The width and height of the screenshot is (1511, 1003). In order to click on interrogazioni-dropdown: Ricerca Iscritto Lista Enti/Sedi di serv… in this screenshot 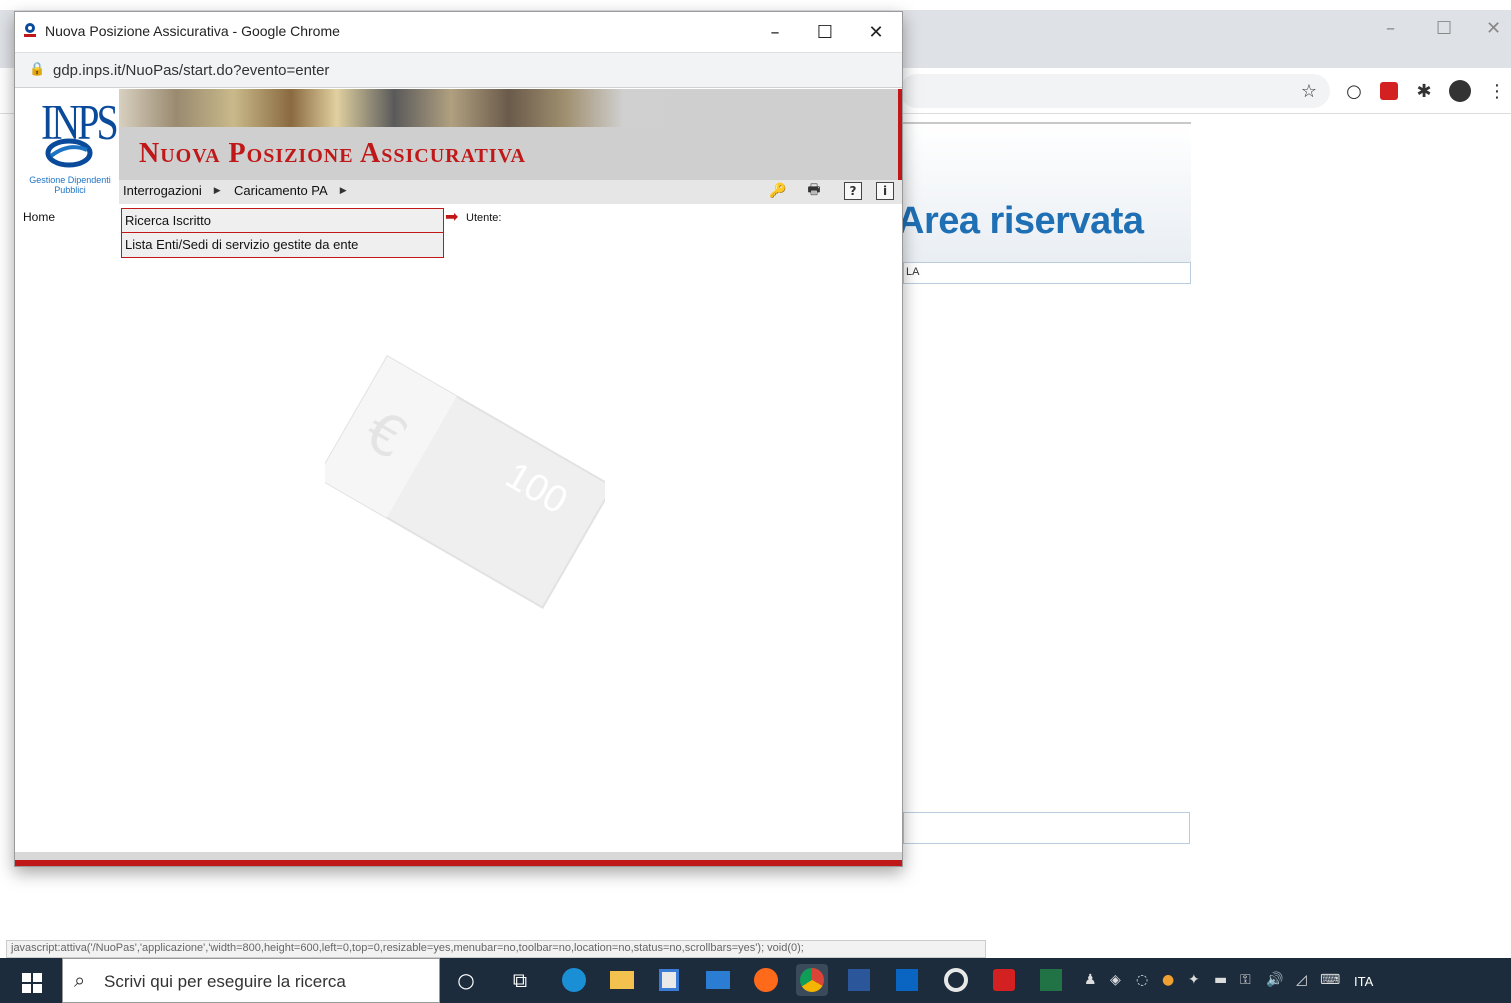, I will do `click(282, 233)`.